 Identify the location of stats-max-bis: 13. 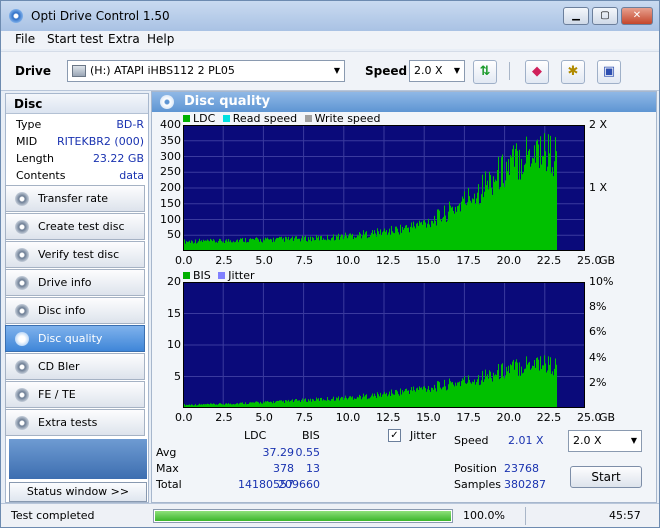
(313, 468).